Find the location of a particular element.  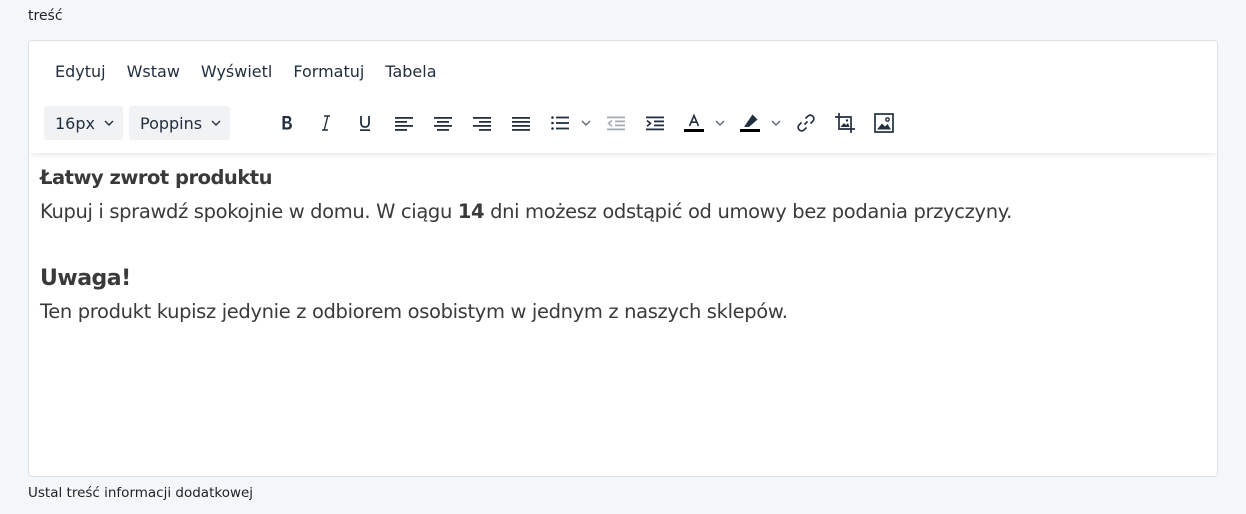

font-size-select: 16px is located at coordinates (83, 123).